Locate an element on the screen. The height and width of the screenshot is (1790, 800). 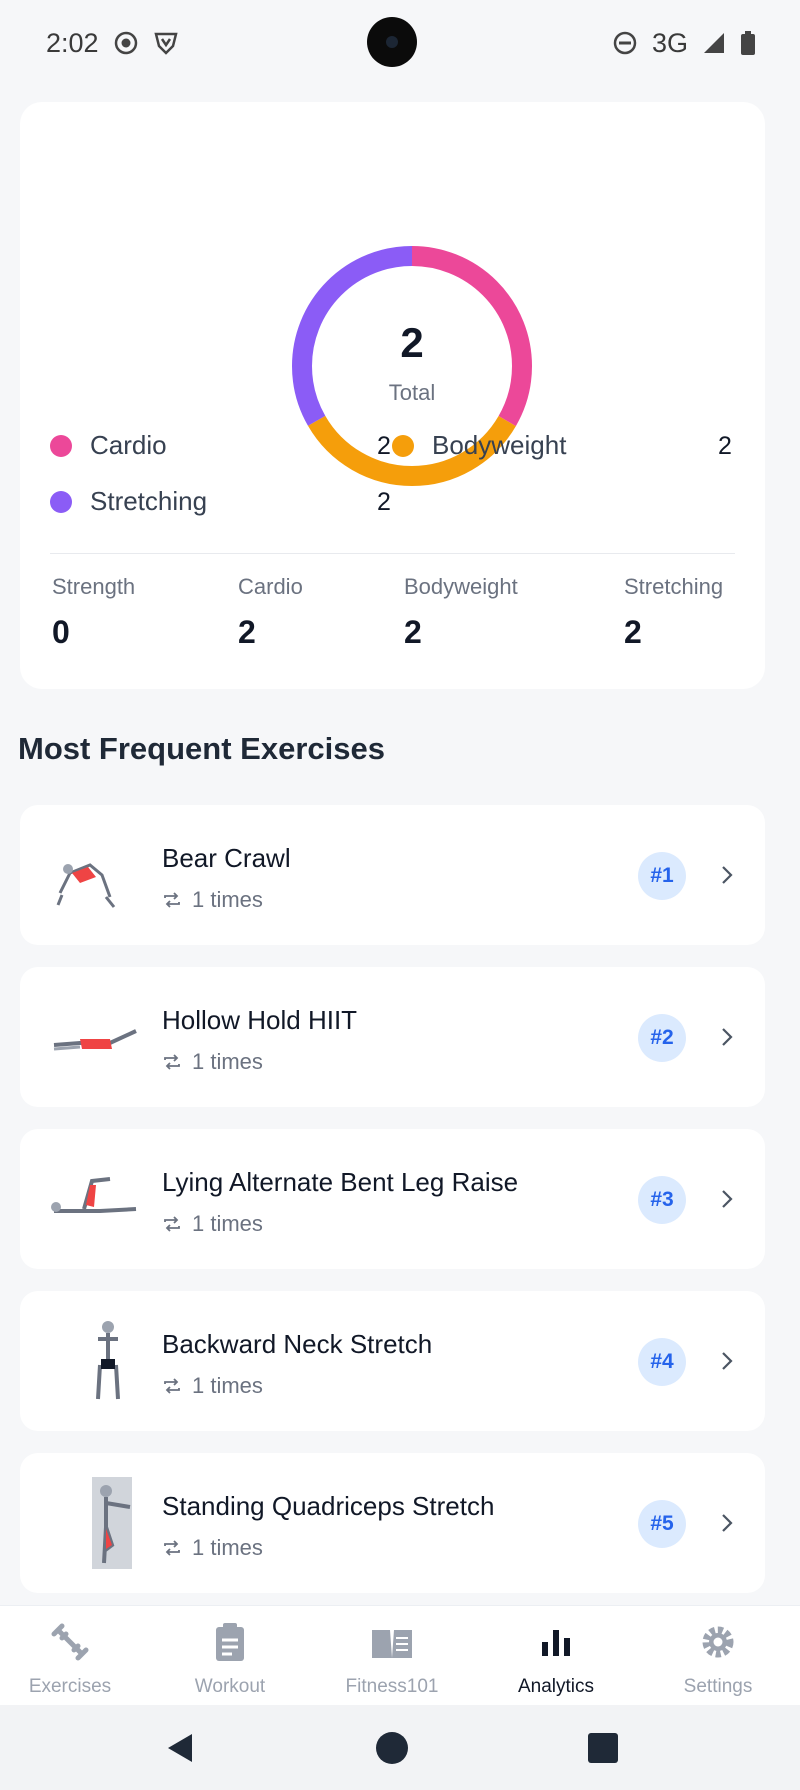
rank-badge: #2 is located at coordinates (662, 1038).